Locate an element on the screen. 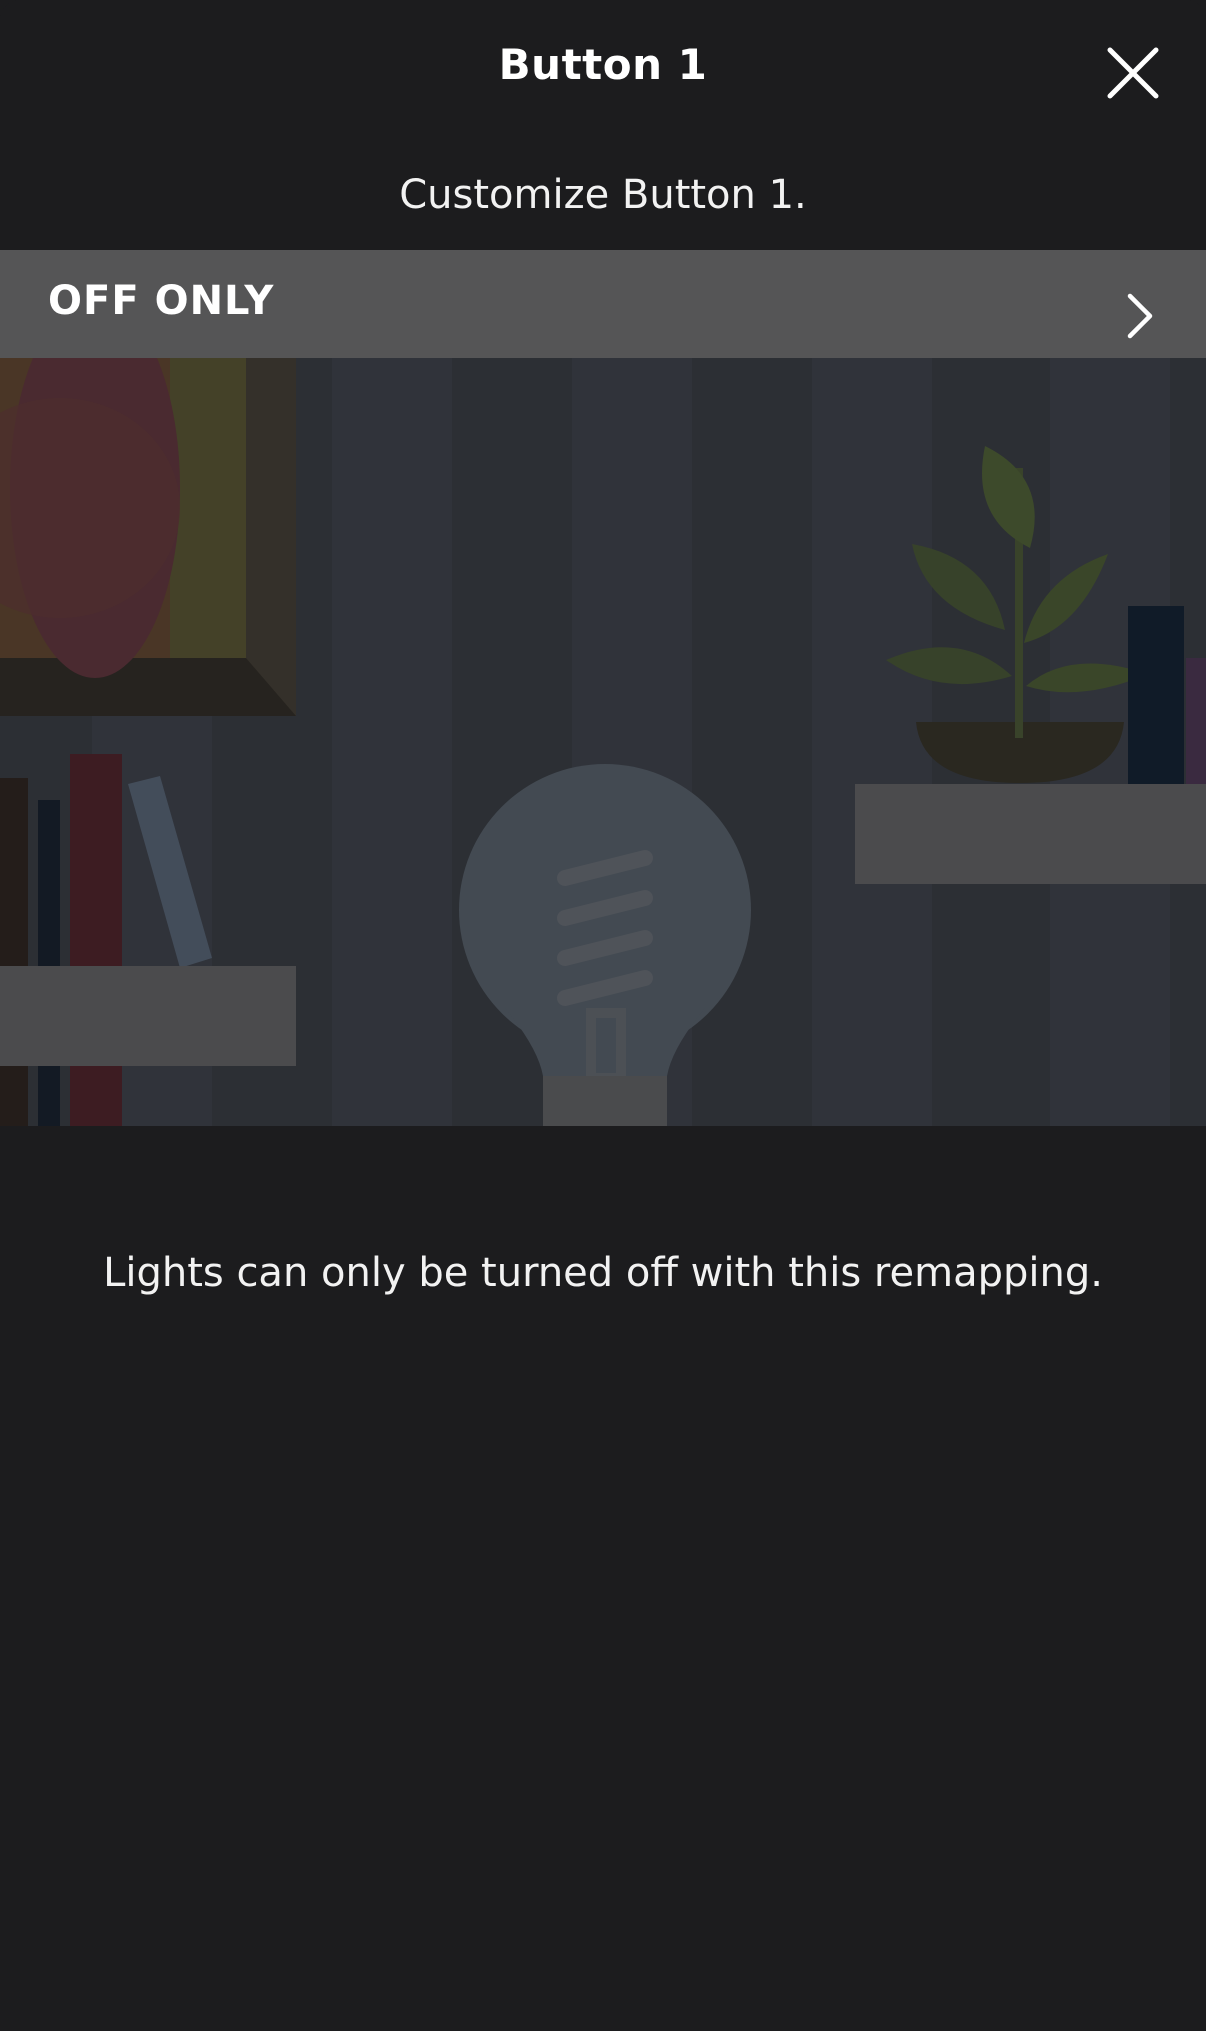 The width and height of the screenshot is (1206, 2031). close-button is located at coordinates (1133, 73).